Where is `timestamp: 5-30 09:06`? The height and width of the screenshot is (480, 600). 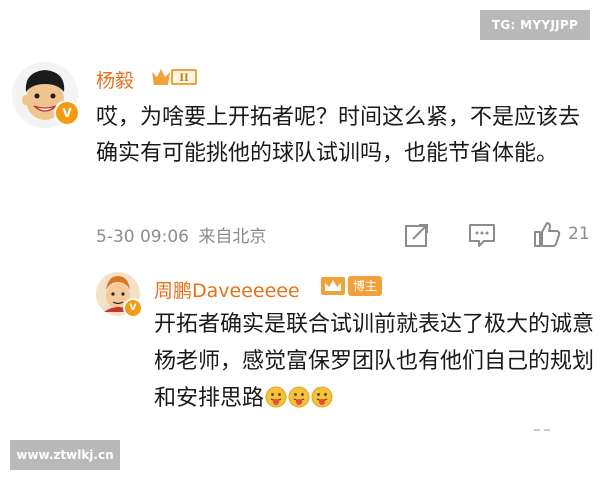 timestamp: 5-30 09:06 is located at coordinates (142, 237).